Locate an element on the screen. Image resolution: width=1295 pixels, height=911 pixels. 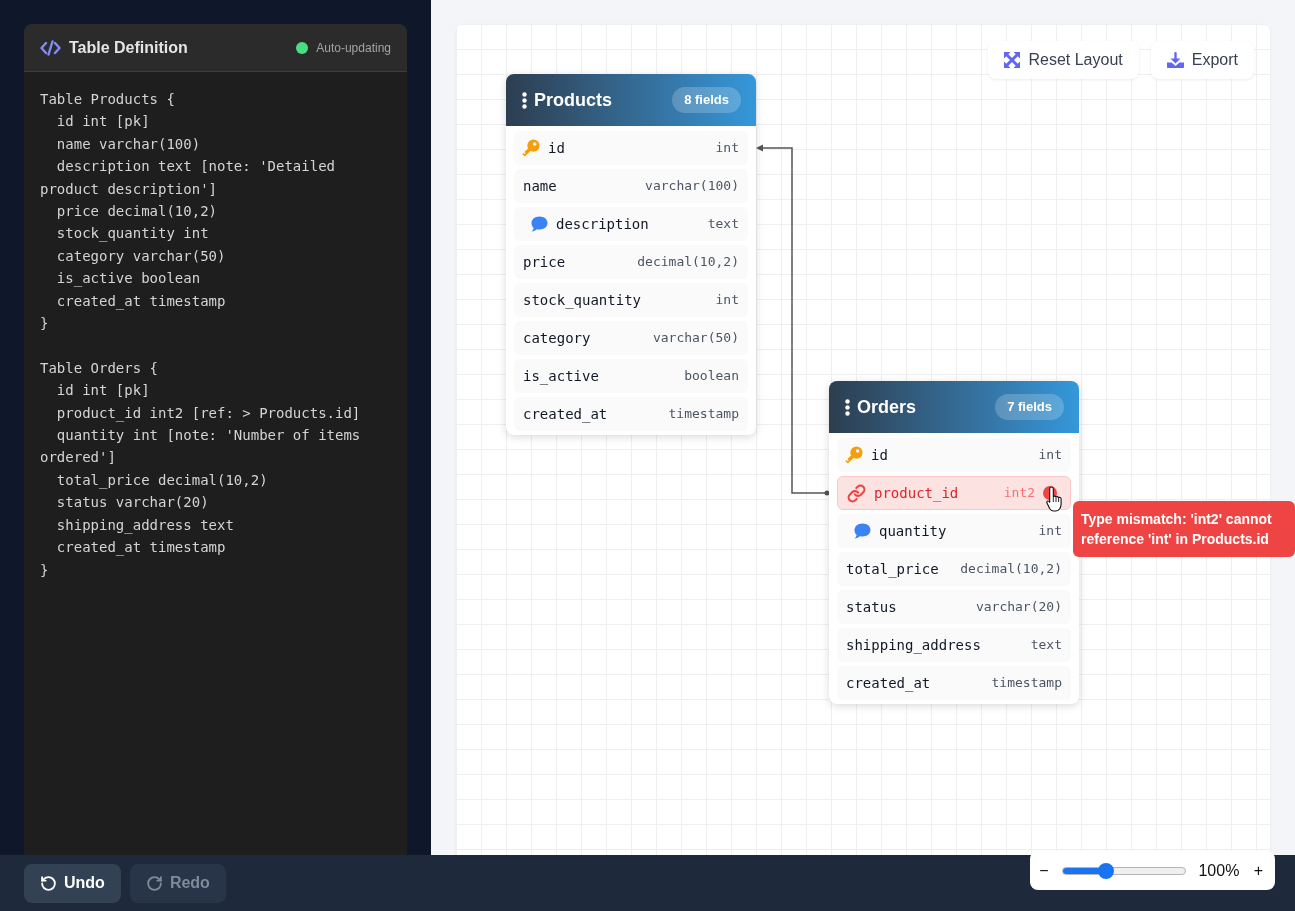
toolbar-button: Export is located at coordinates (1202, 60).